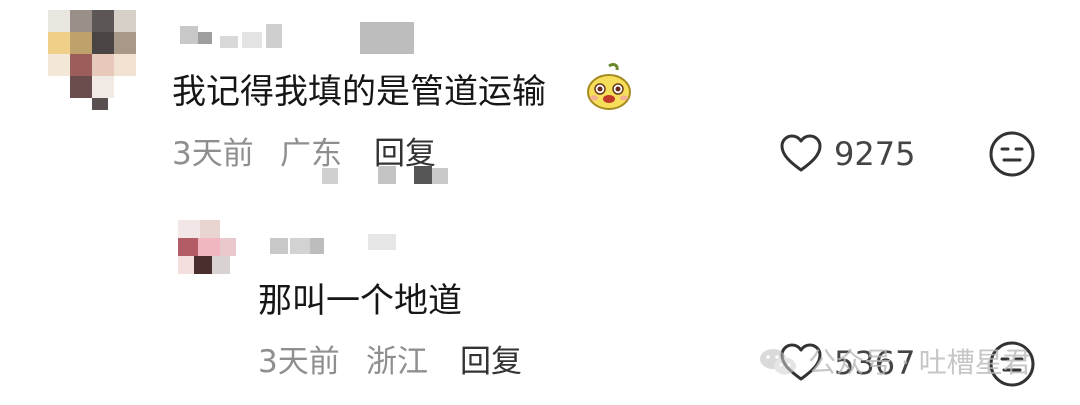 The image size is (1080, 405). I want to click on reply-username, so click(340, 246).